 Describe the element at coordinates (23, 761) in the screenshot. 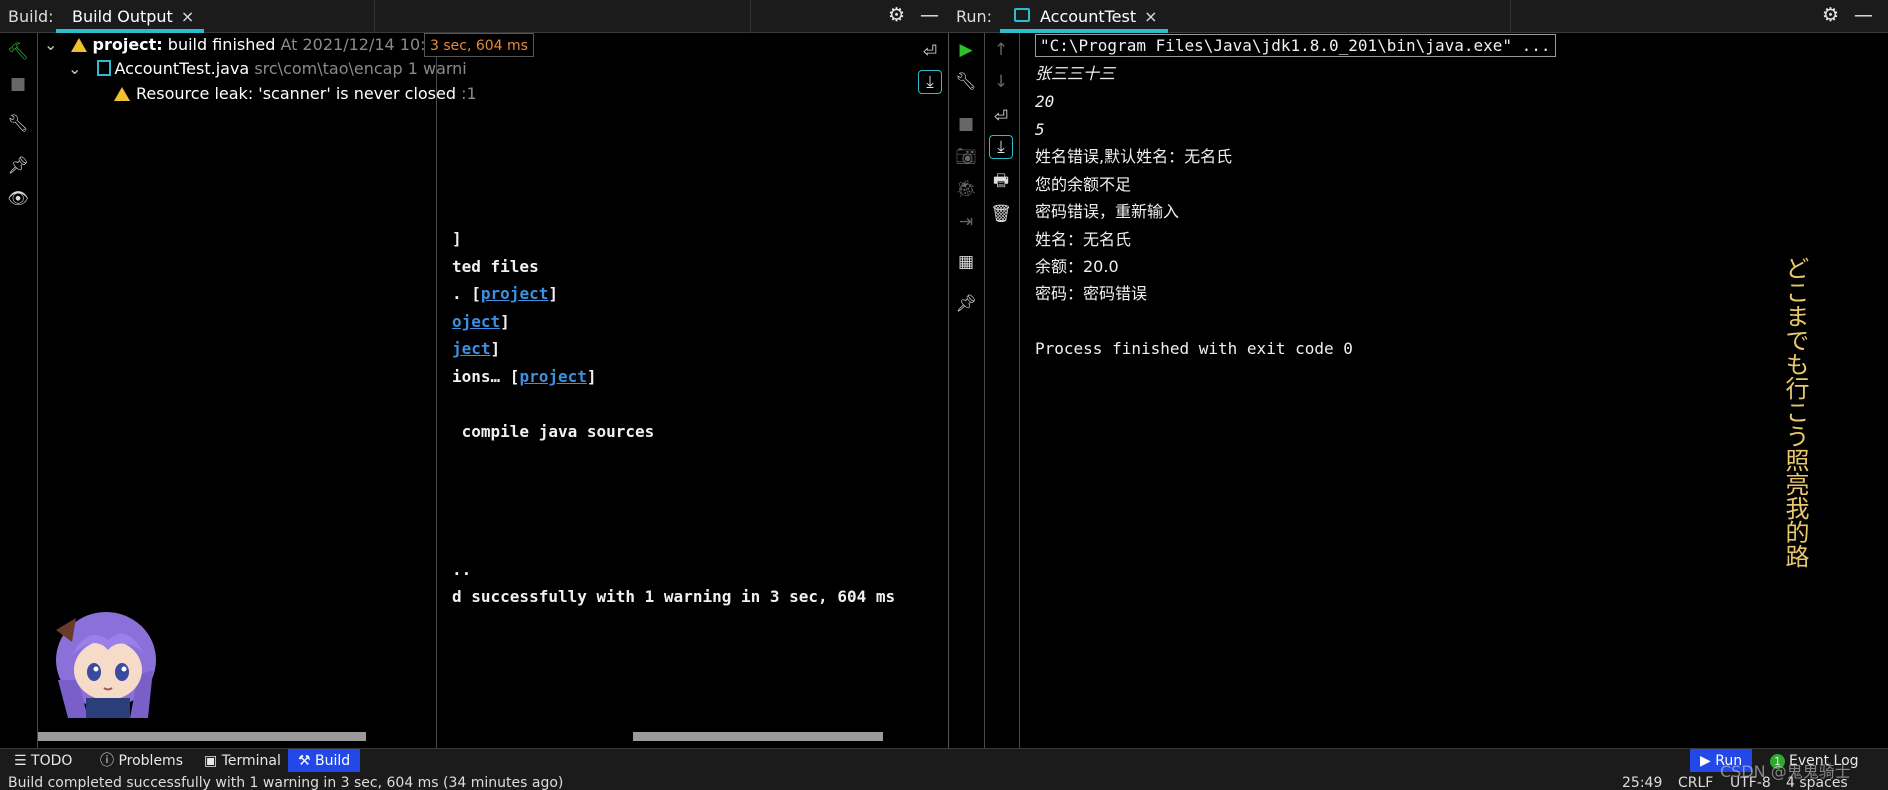

I see `list-icon: ☰` at that location.